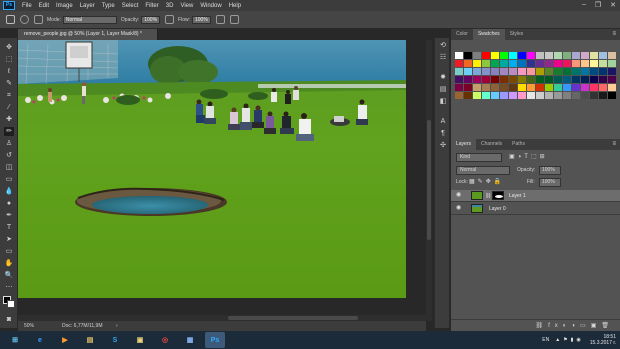 This screenshot has width=620, height=349. Describe the element at coordinates (488, 34) in the screenshot. I see `tab-swatches: Swatches` at that location.